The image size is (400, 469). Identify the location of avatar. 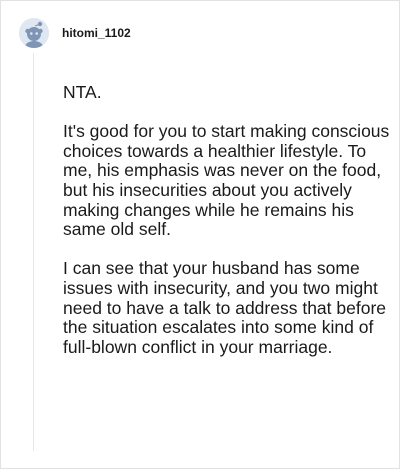
(34, 33).